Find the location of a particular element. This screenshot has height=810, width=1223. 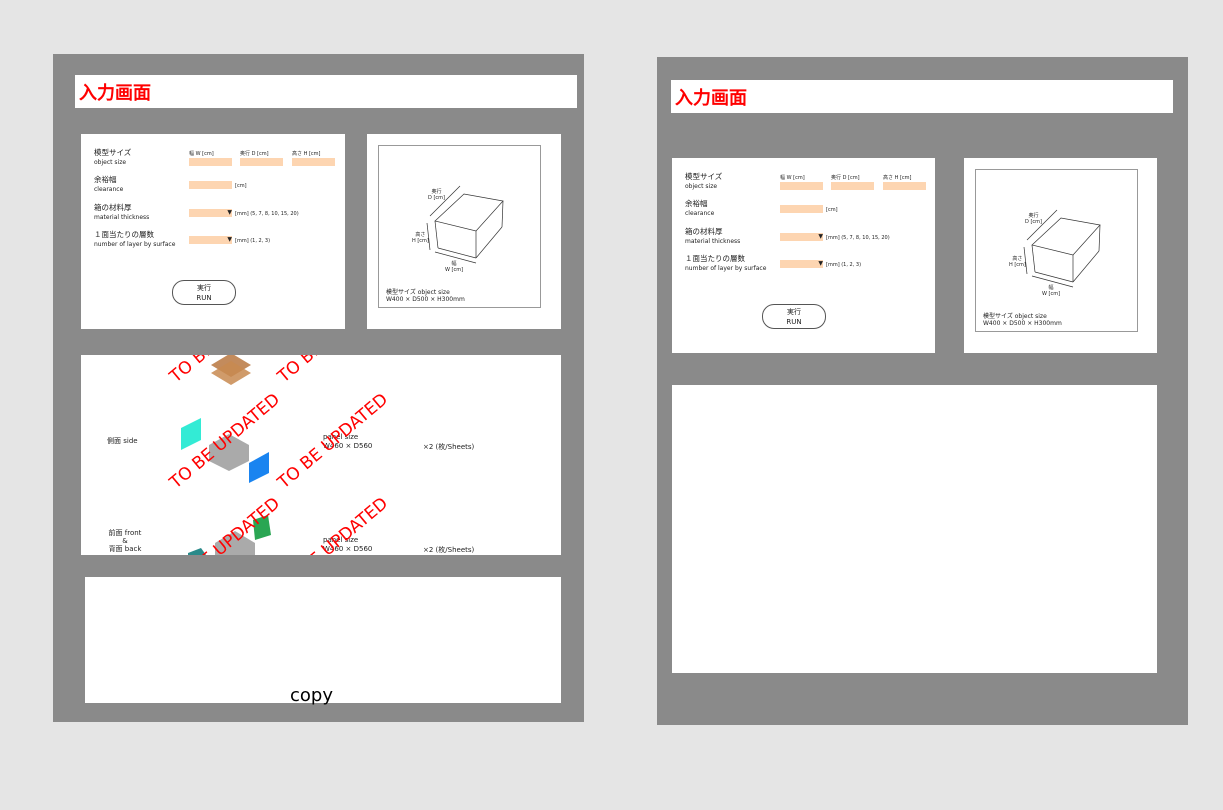

side-panel-a is located at coordinates (191, 434).